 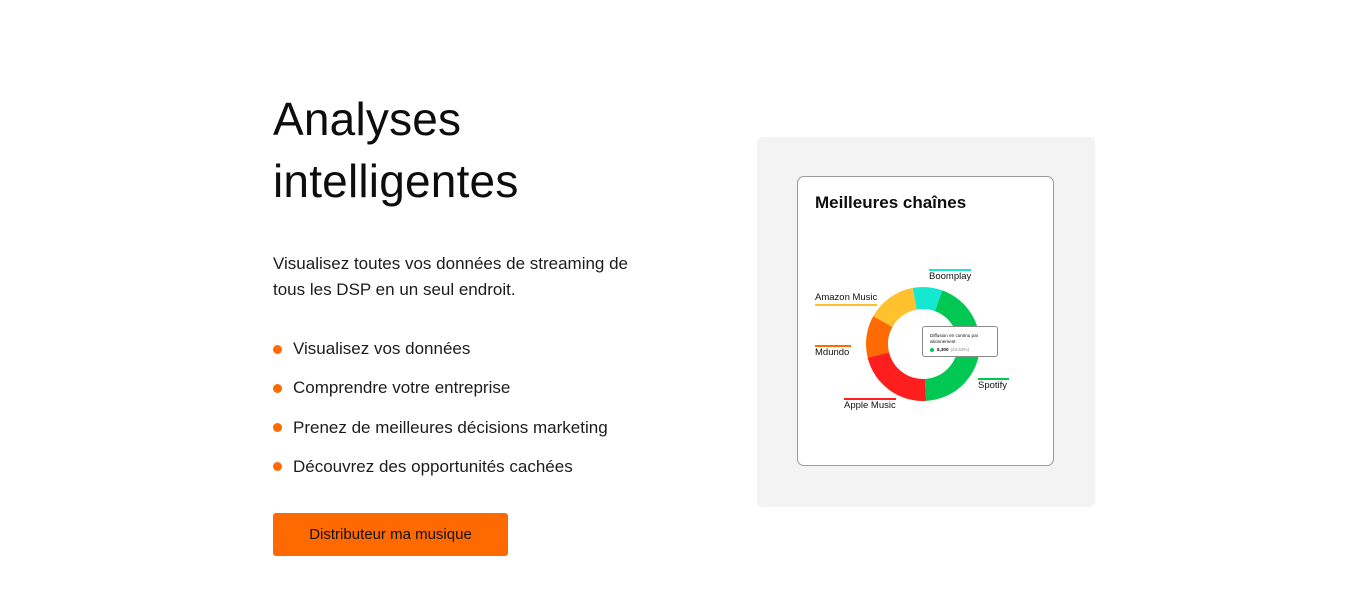 I want to click on page-title: Analyses intelligentes, so click(x=473, y=150).